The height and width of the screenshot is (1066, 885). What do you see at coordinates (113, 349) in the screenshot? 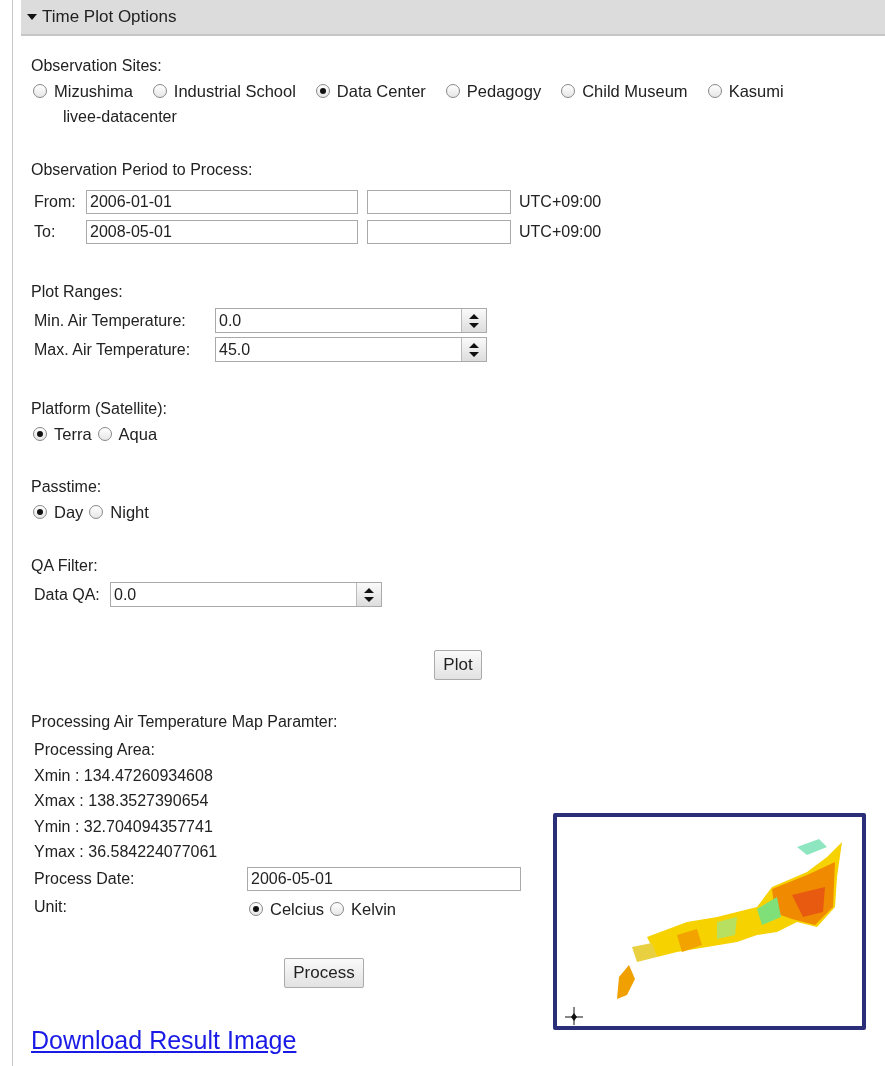
I see `field-label: Max. Air Temperature:` at bounding box center [113, 349].